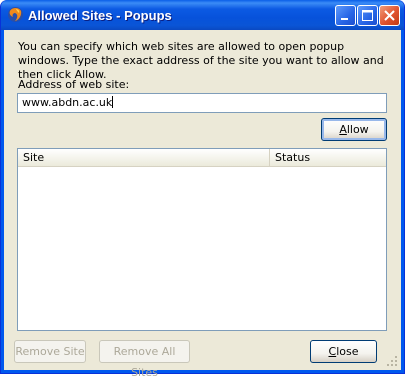 The width and height of the screenshot is (405, 383). Describe the element at coordinates (328, 157) in the screenshot. I see `column-header-status: Status` at that location.